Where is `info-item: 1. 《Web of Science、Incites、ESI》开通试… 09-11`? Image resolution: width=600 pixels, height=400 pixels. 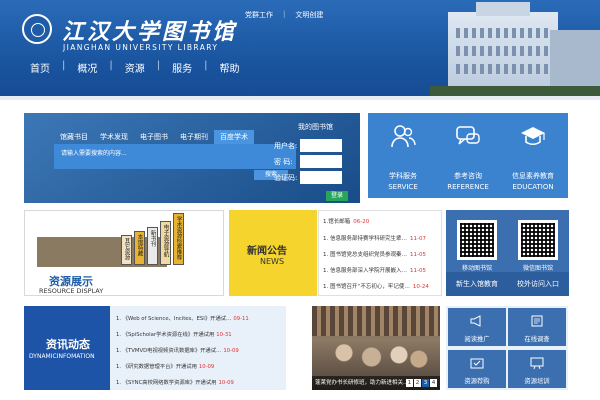
info-item: 1. 《Web of Science、Incites、ESI》开通试… 09-11 is located at coordinates (182, 318).